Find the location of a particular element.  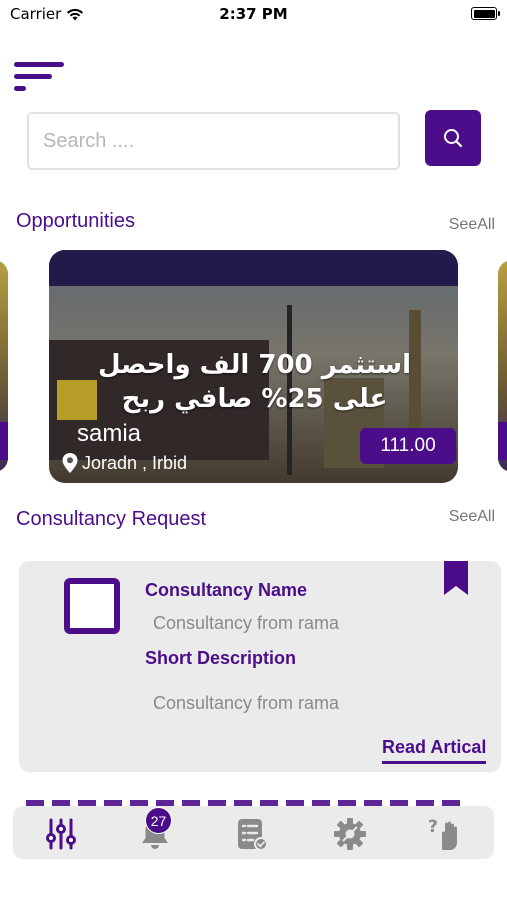

help-hand-icon: ? is located at coordinates (442, 833).